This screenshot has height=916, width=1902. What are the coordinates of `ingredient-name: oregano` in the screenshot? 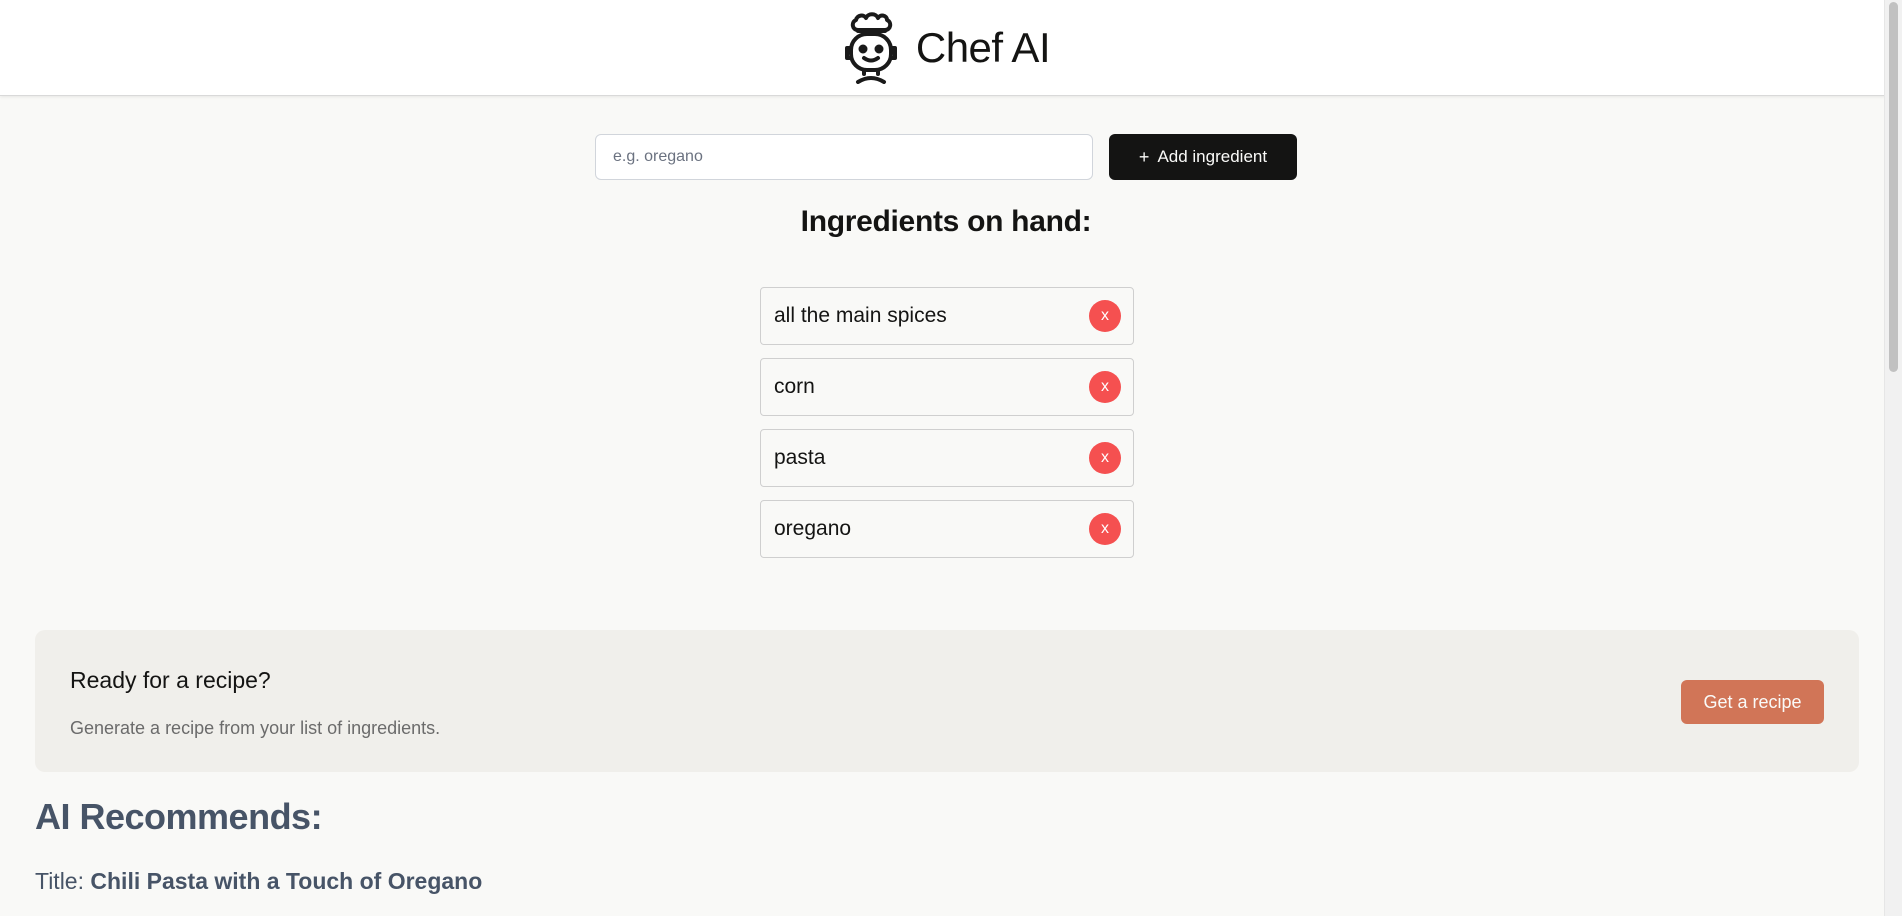 It's located at (813, 528).